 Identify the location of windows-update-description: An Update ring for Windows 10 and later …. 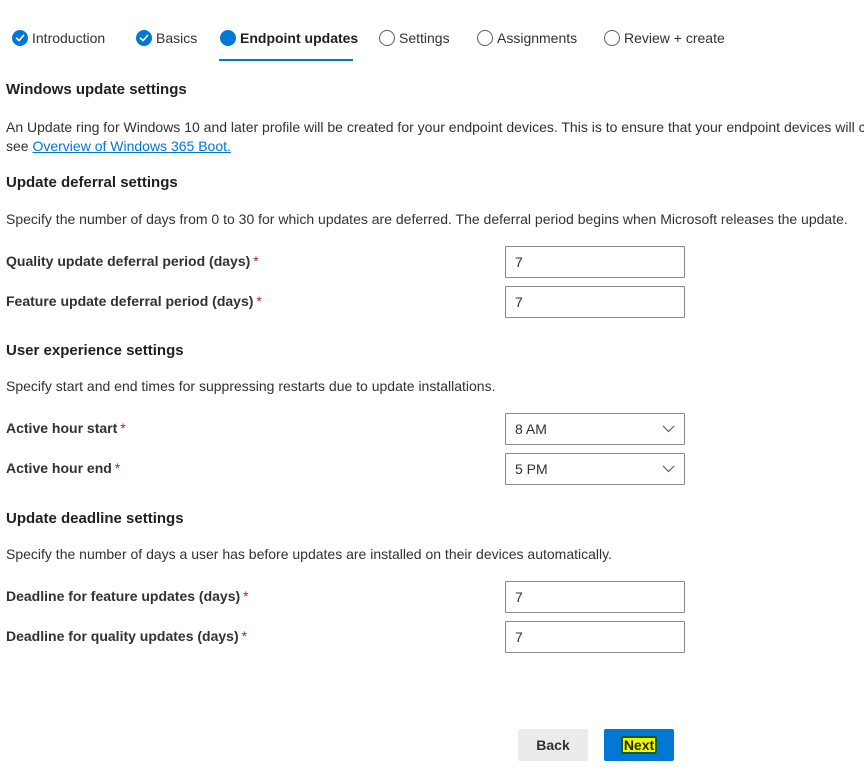
(435, 127).